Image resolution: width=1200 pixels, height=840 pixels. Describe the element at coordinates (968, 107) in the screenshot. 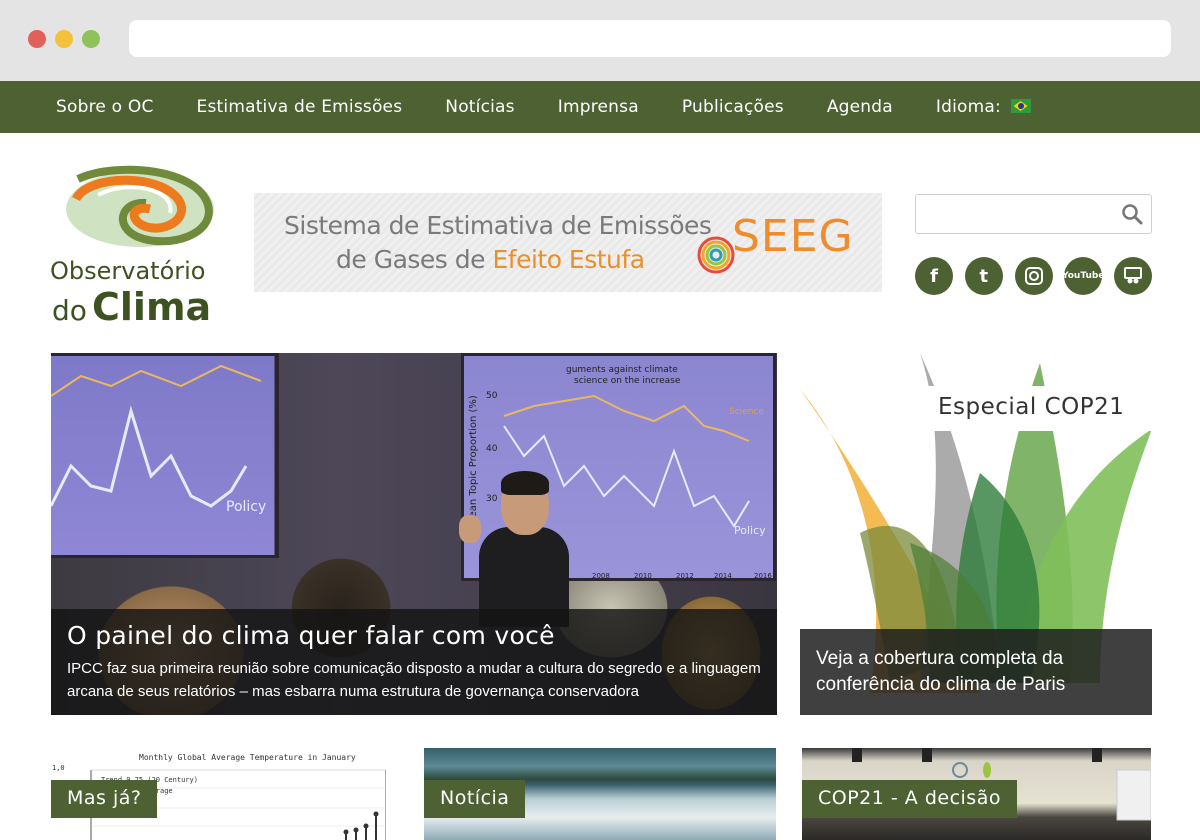

I see `language-label: Idioma:` at that location.